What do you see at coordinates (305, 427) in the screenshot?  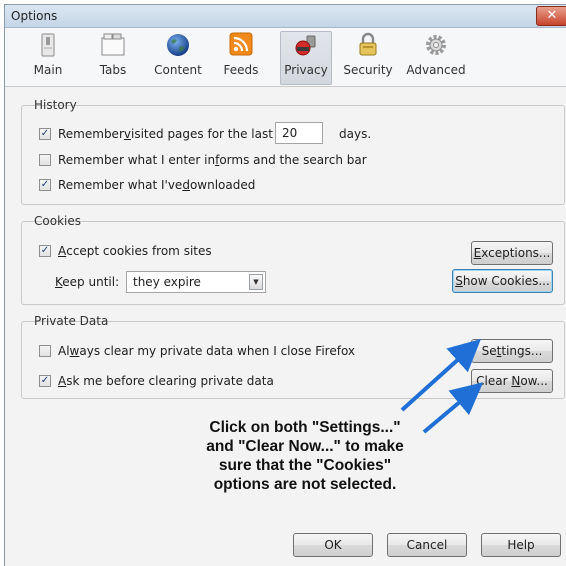 I see `callout-line: Click on both "Settings..."` at bounding box center [305, 427].